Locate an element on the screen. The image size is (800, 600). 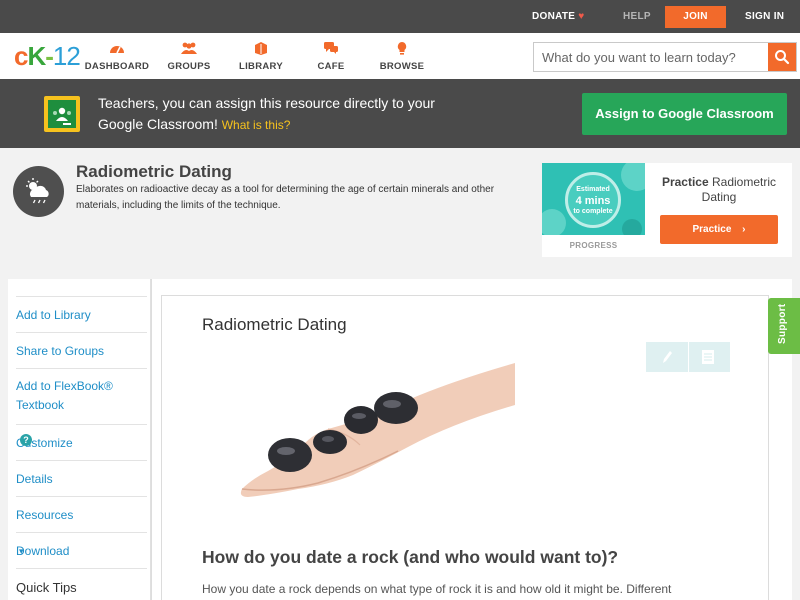
search-button is located at coordinates (782, 57).